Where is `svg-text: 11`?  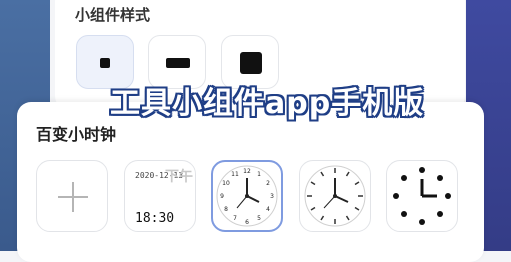
svg-text: 11 is located at coordinates (235, 174).